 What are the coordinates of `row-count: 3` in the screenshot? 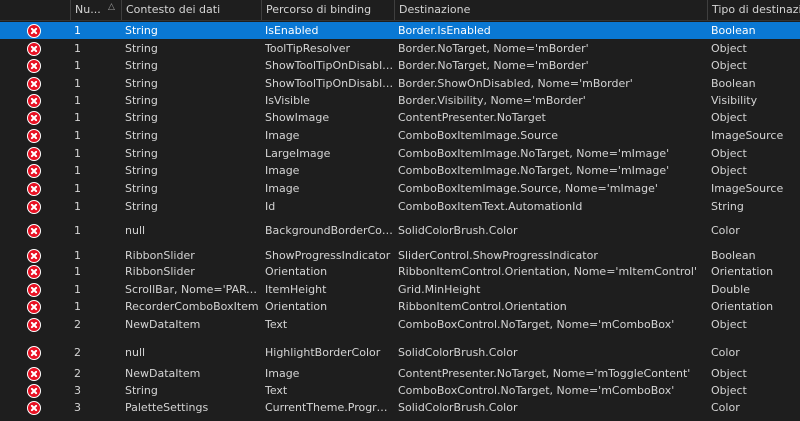 It's located at (77, 390).